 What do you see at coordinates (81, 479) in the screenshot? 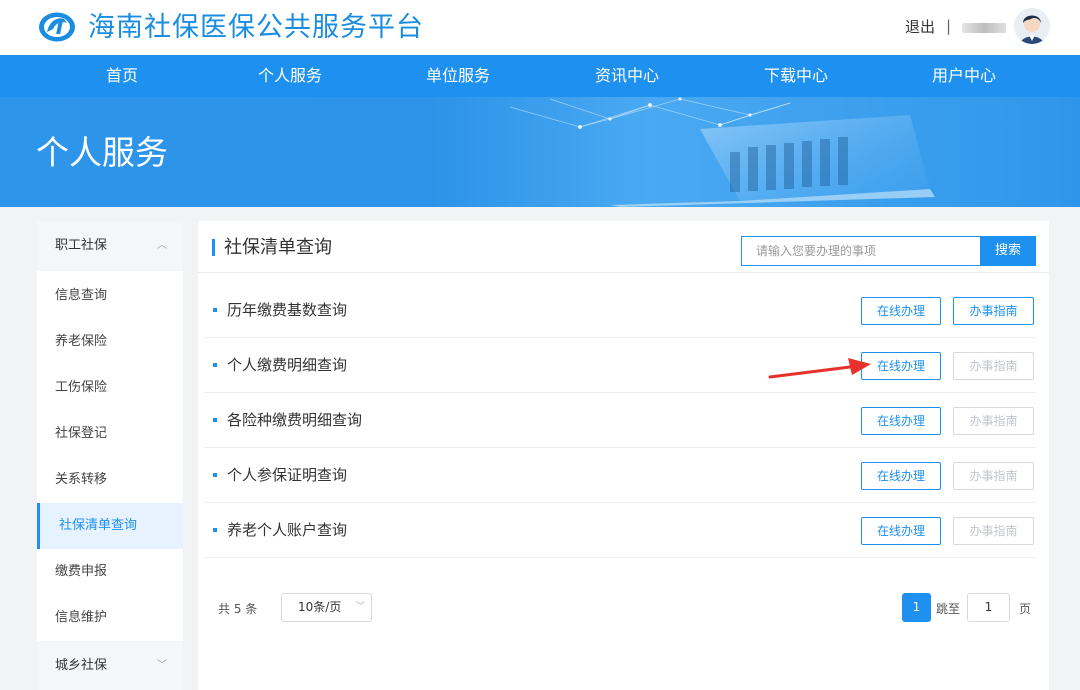
I see `sidebar-item-label: 关系转移` at bounding box center [81, 479].